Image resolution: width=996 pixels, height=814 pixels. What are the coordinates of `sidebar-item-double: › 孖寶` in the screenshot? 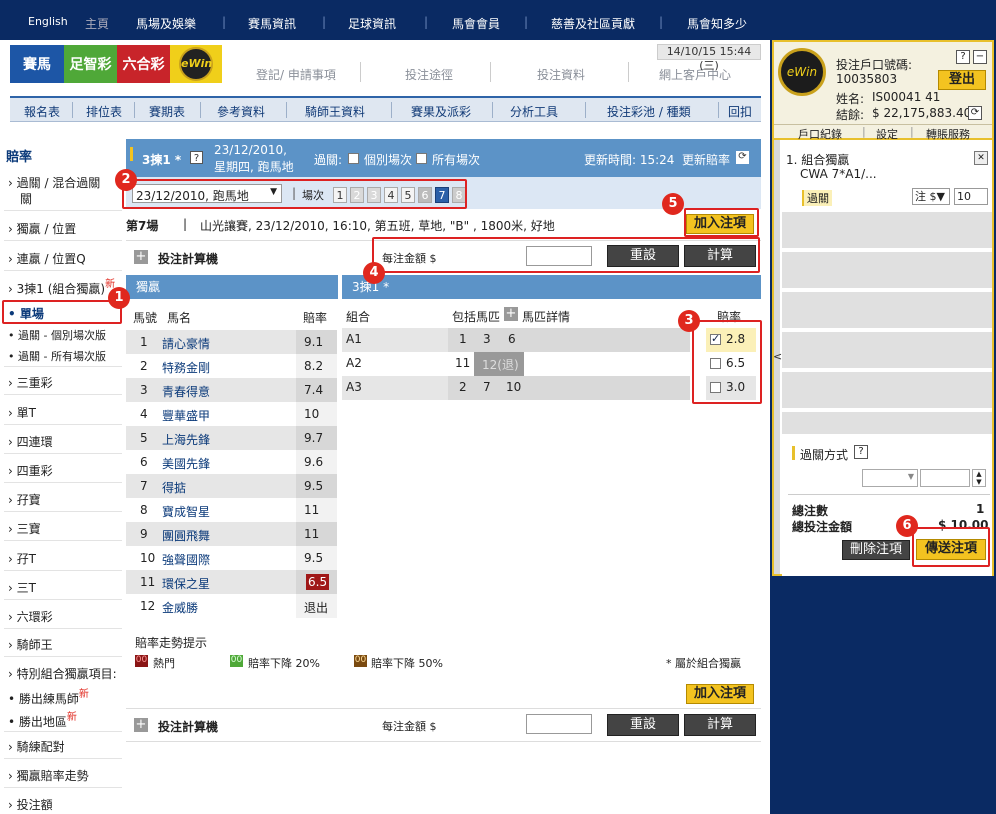 It's located at (24, 499).